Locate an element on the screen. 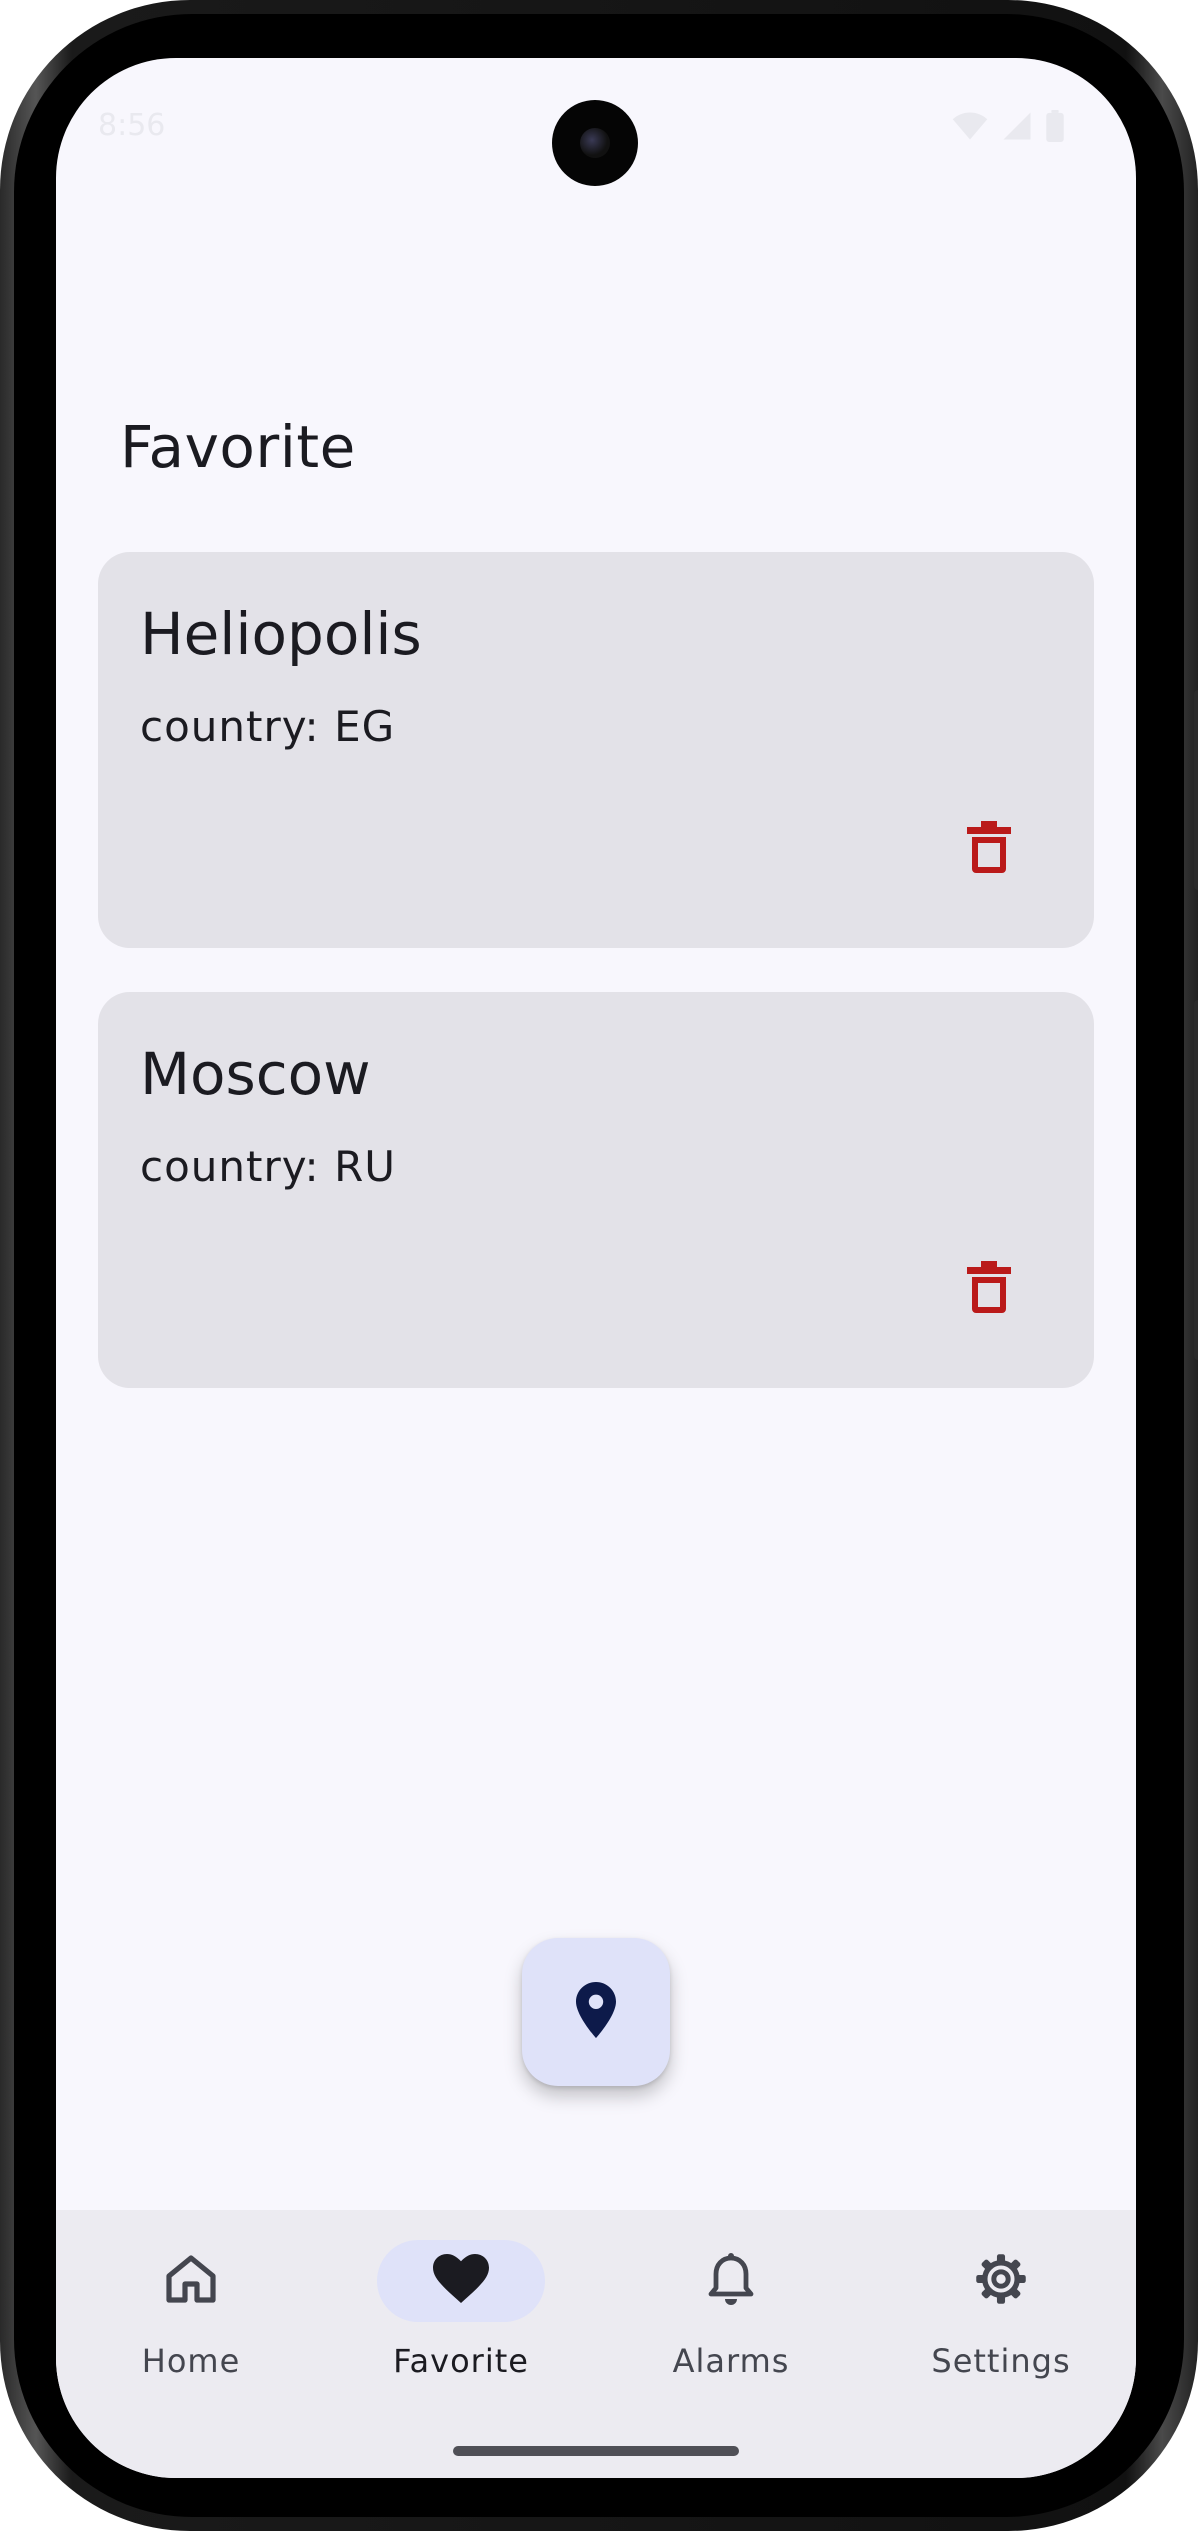  power-button is located at coordinates (1196, 790).